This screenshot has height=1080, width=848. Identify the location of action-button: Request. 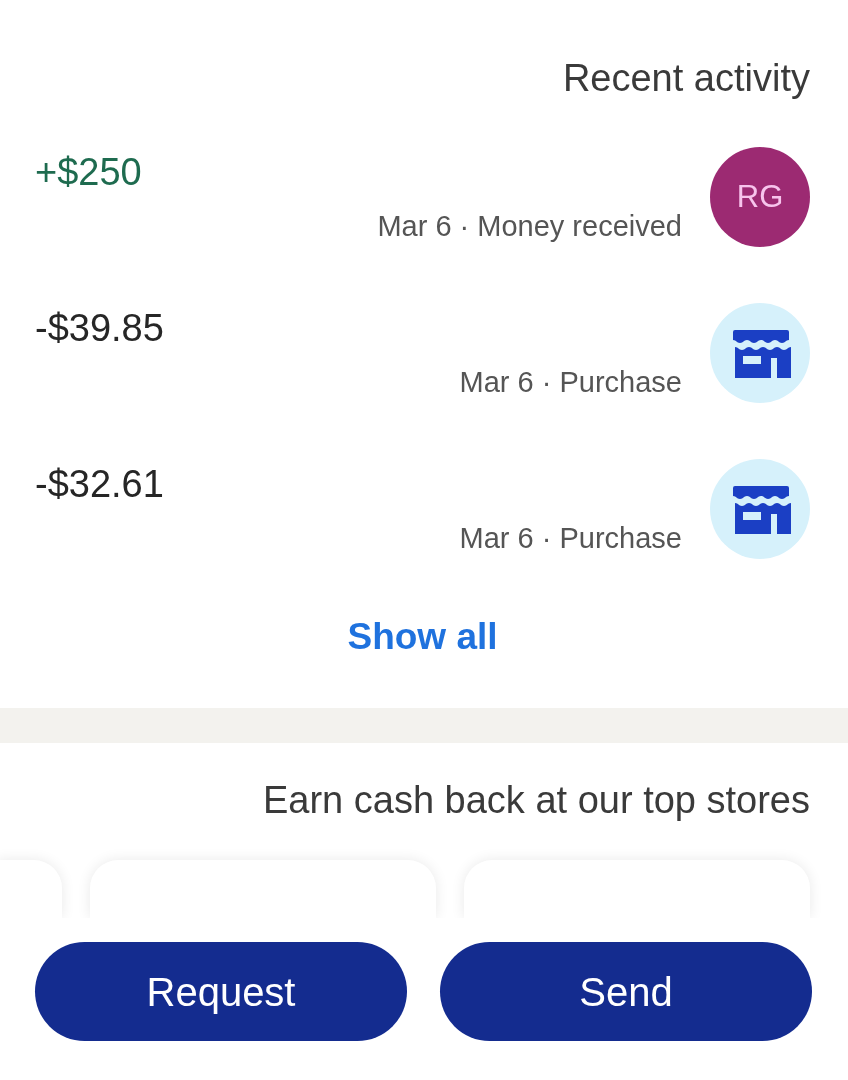
(221, 991).